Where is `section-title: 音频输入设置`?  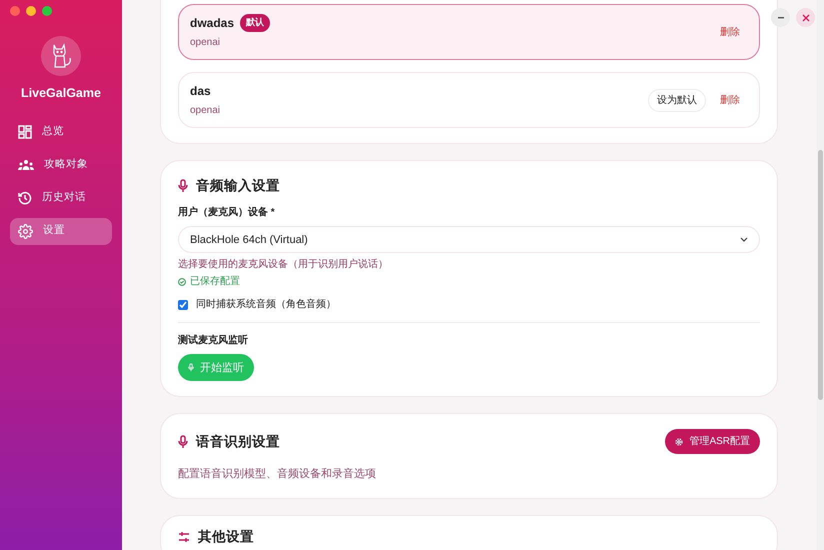
section-title: 音频输入设置 is located at coordinates (238, 186).